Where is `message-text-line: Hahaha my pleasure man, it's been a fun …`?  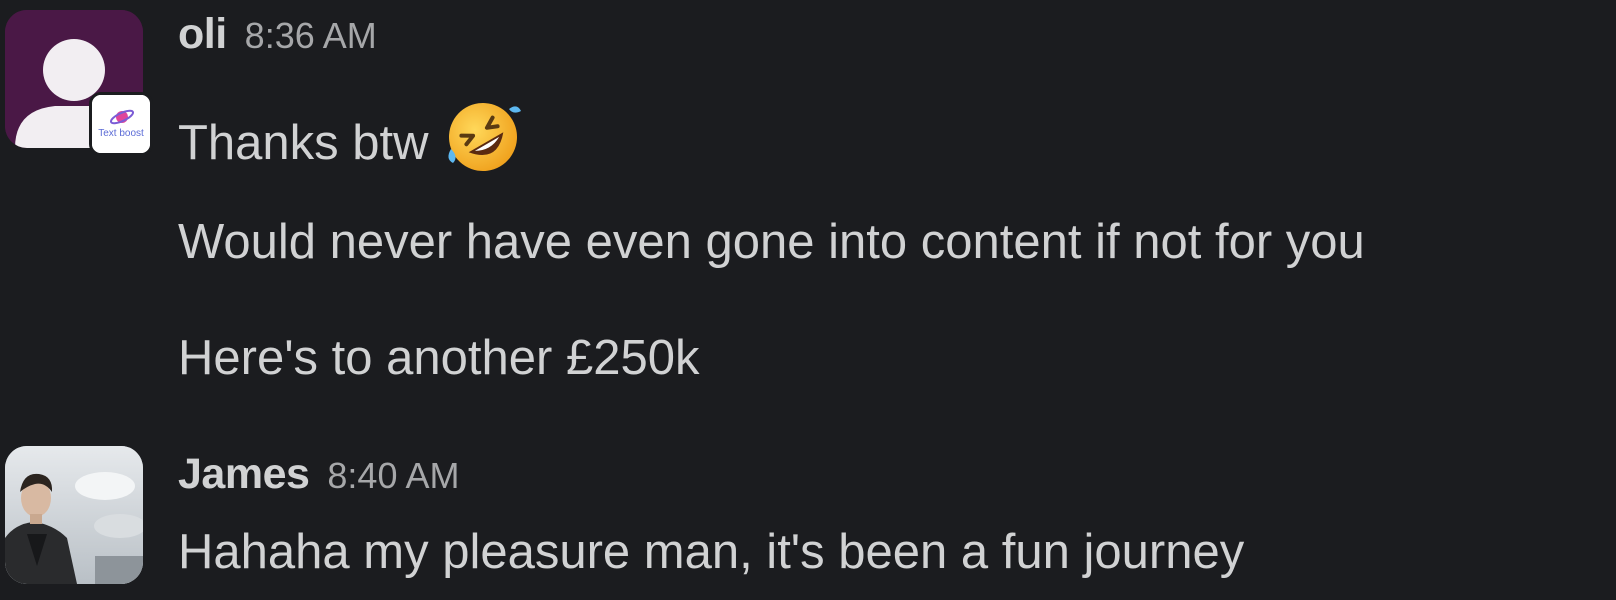 message-text-line: Hahaha my pleasure man, it's been a fun … is located at coordinates (711, 552).